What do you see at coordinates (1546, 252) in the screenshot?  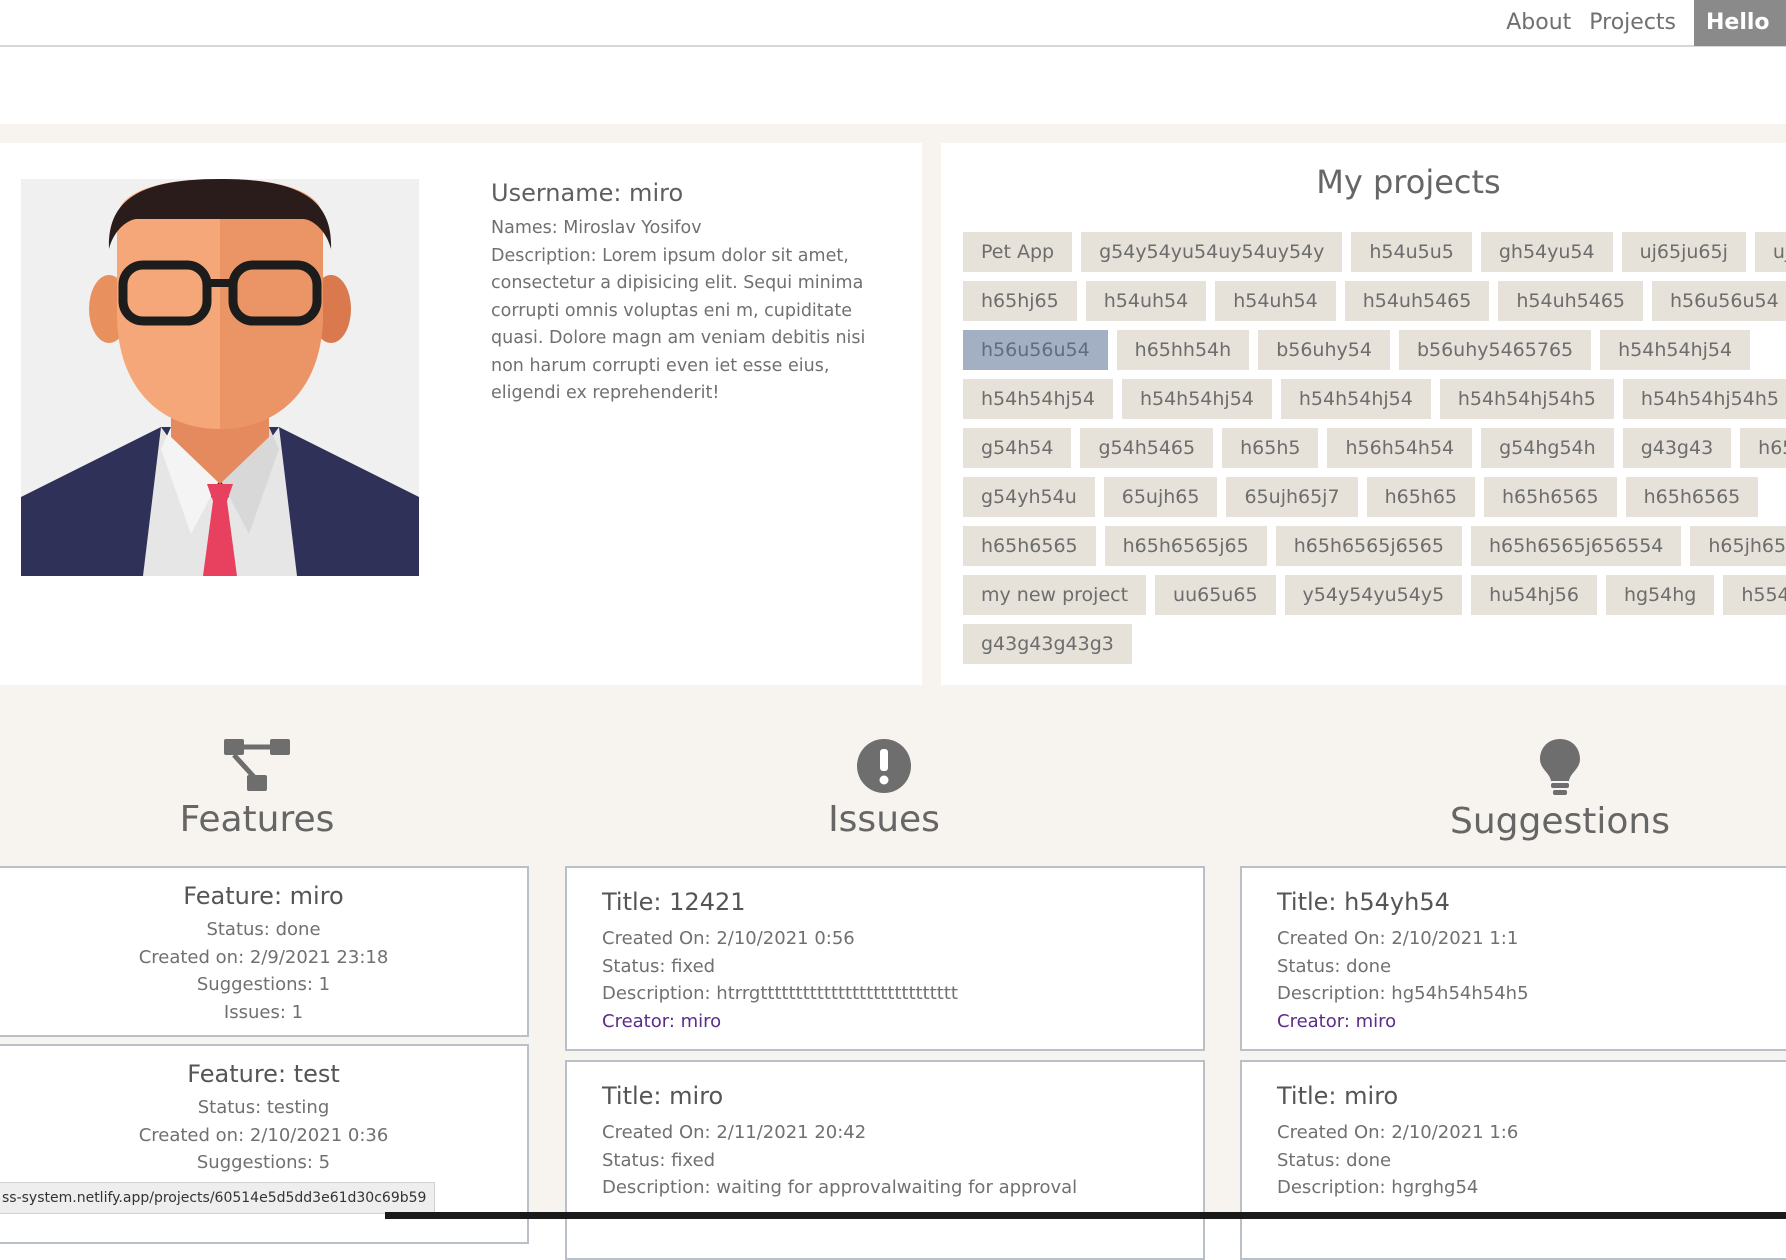 I see `project-chip: gh54yu54` at bounding box center [1546, 252].